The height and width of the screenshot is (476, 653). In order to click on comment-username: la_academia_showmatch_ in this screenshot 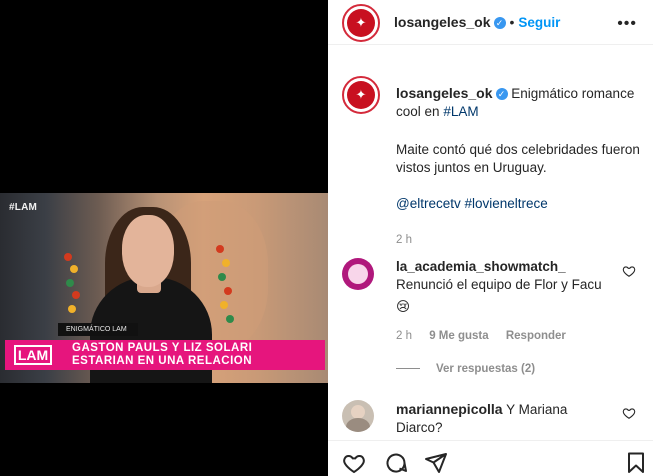, I will do `click(506, 267)`.